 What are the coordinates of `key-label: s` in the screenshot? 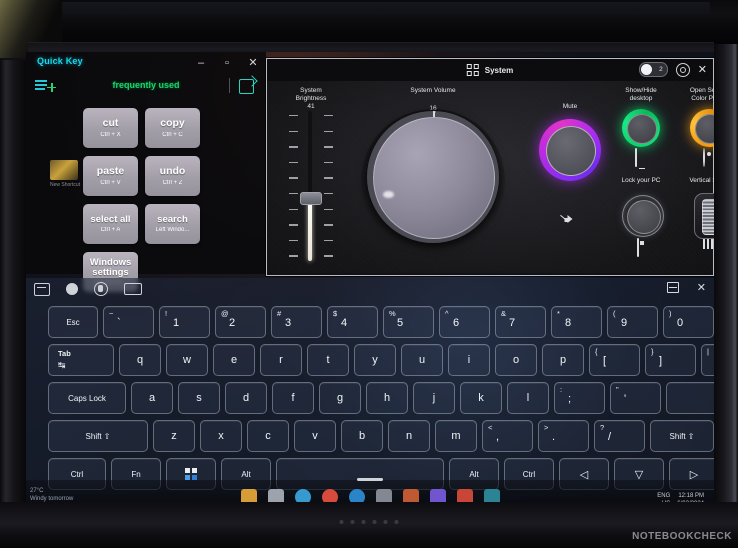 It's located at (199, 398).